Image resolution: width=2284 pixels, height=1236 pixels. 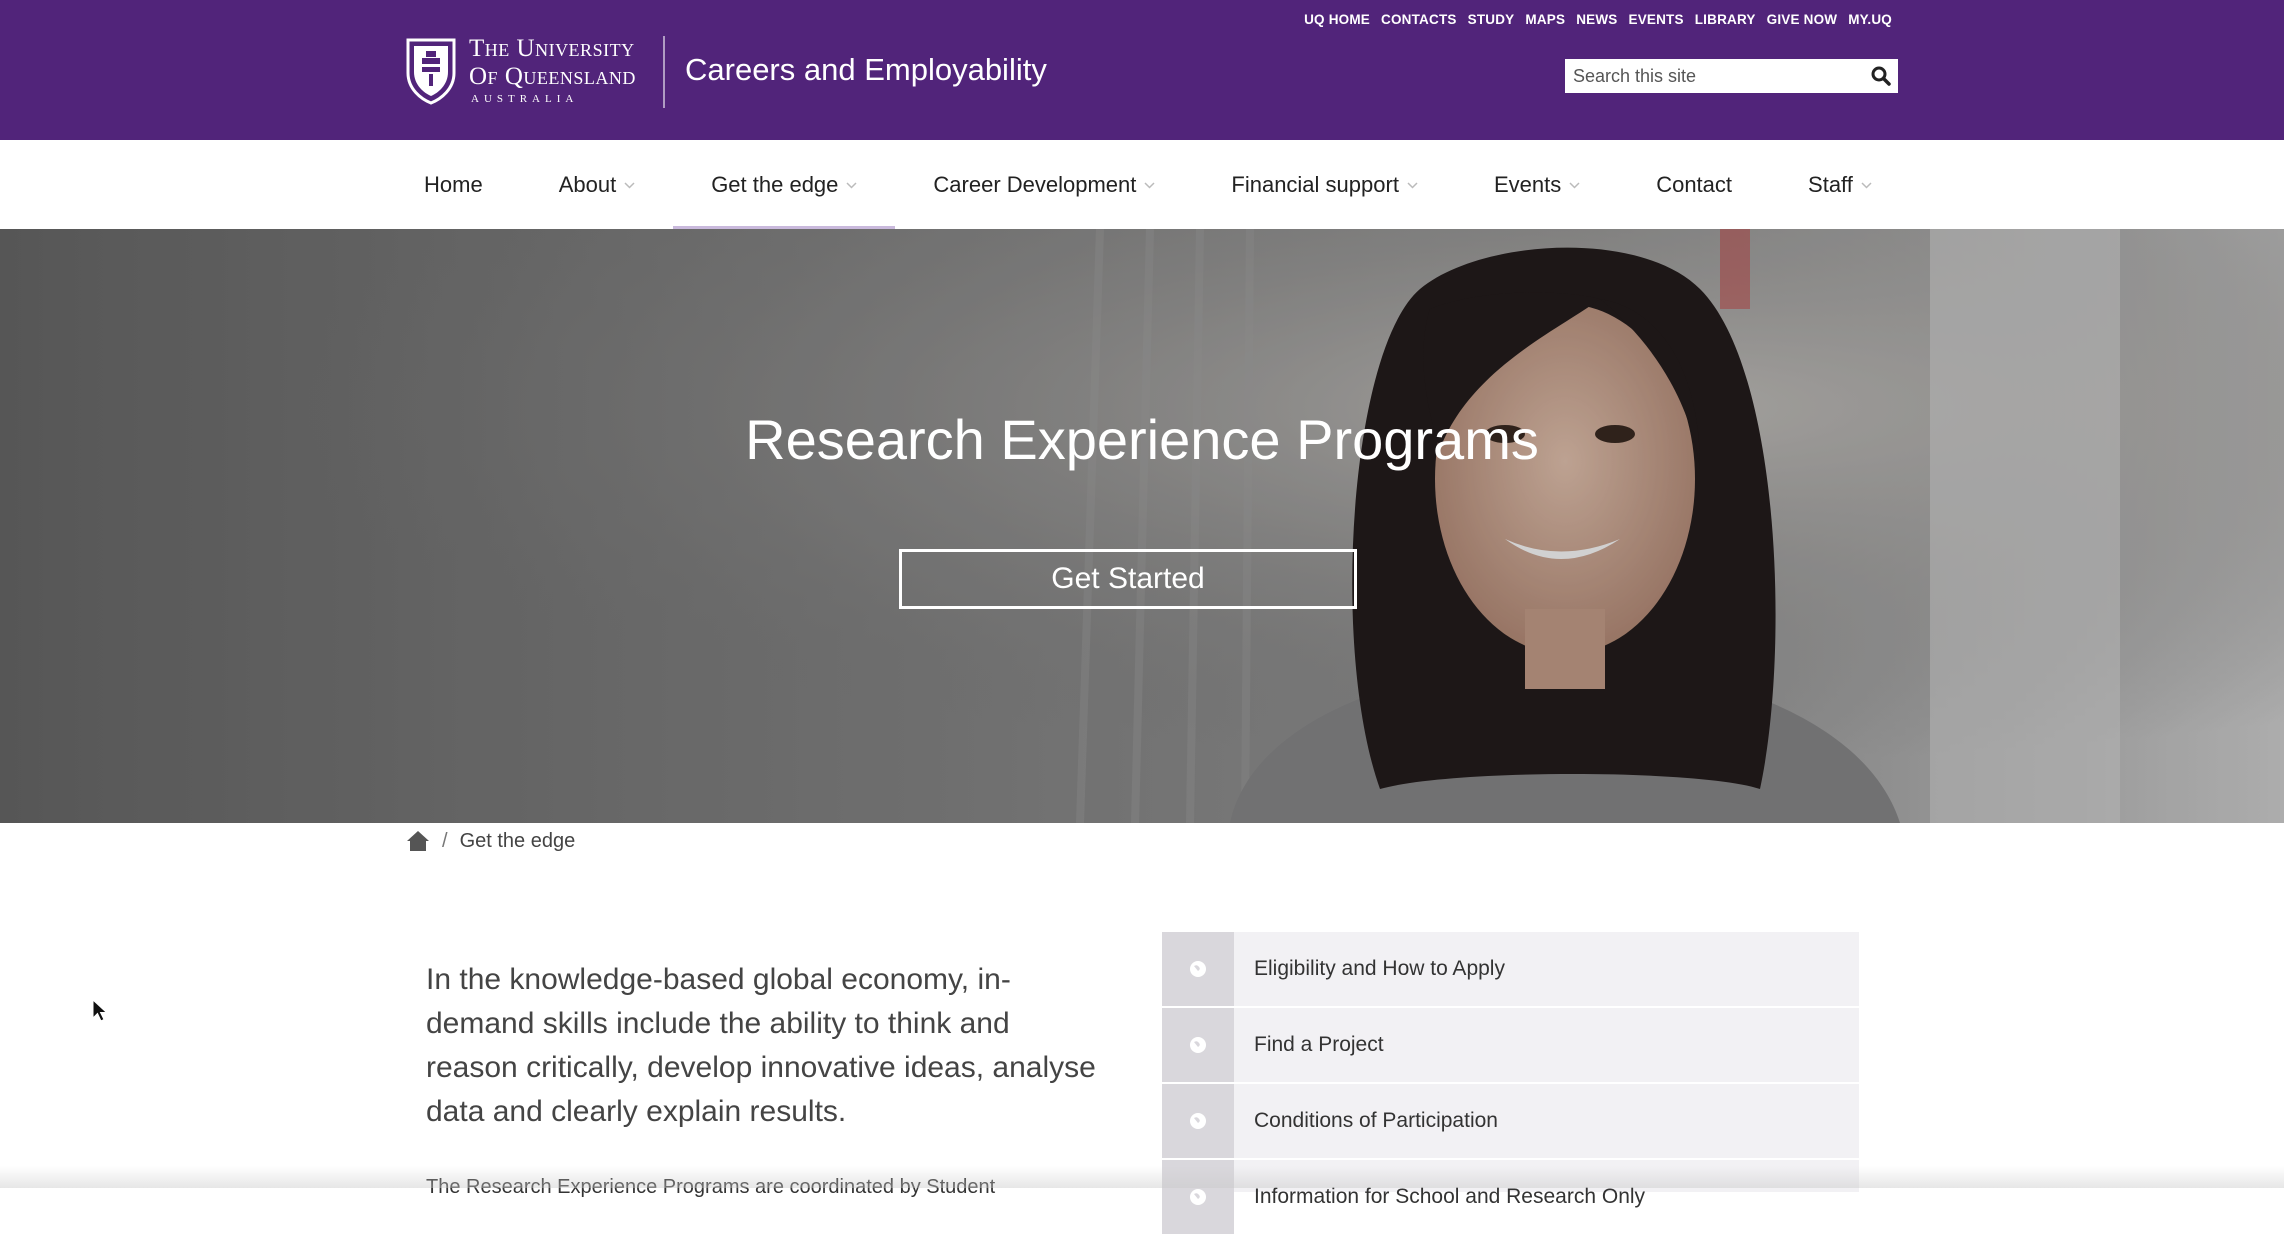 What do you see at coordinates (1725, 19) in the screenshot?
I see `utility-link-library: LIBRARY` at bounding box center [1725, 19].